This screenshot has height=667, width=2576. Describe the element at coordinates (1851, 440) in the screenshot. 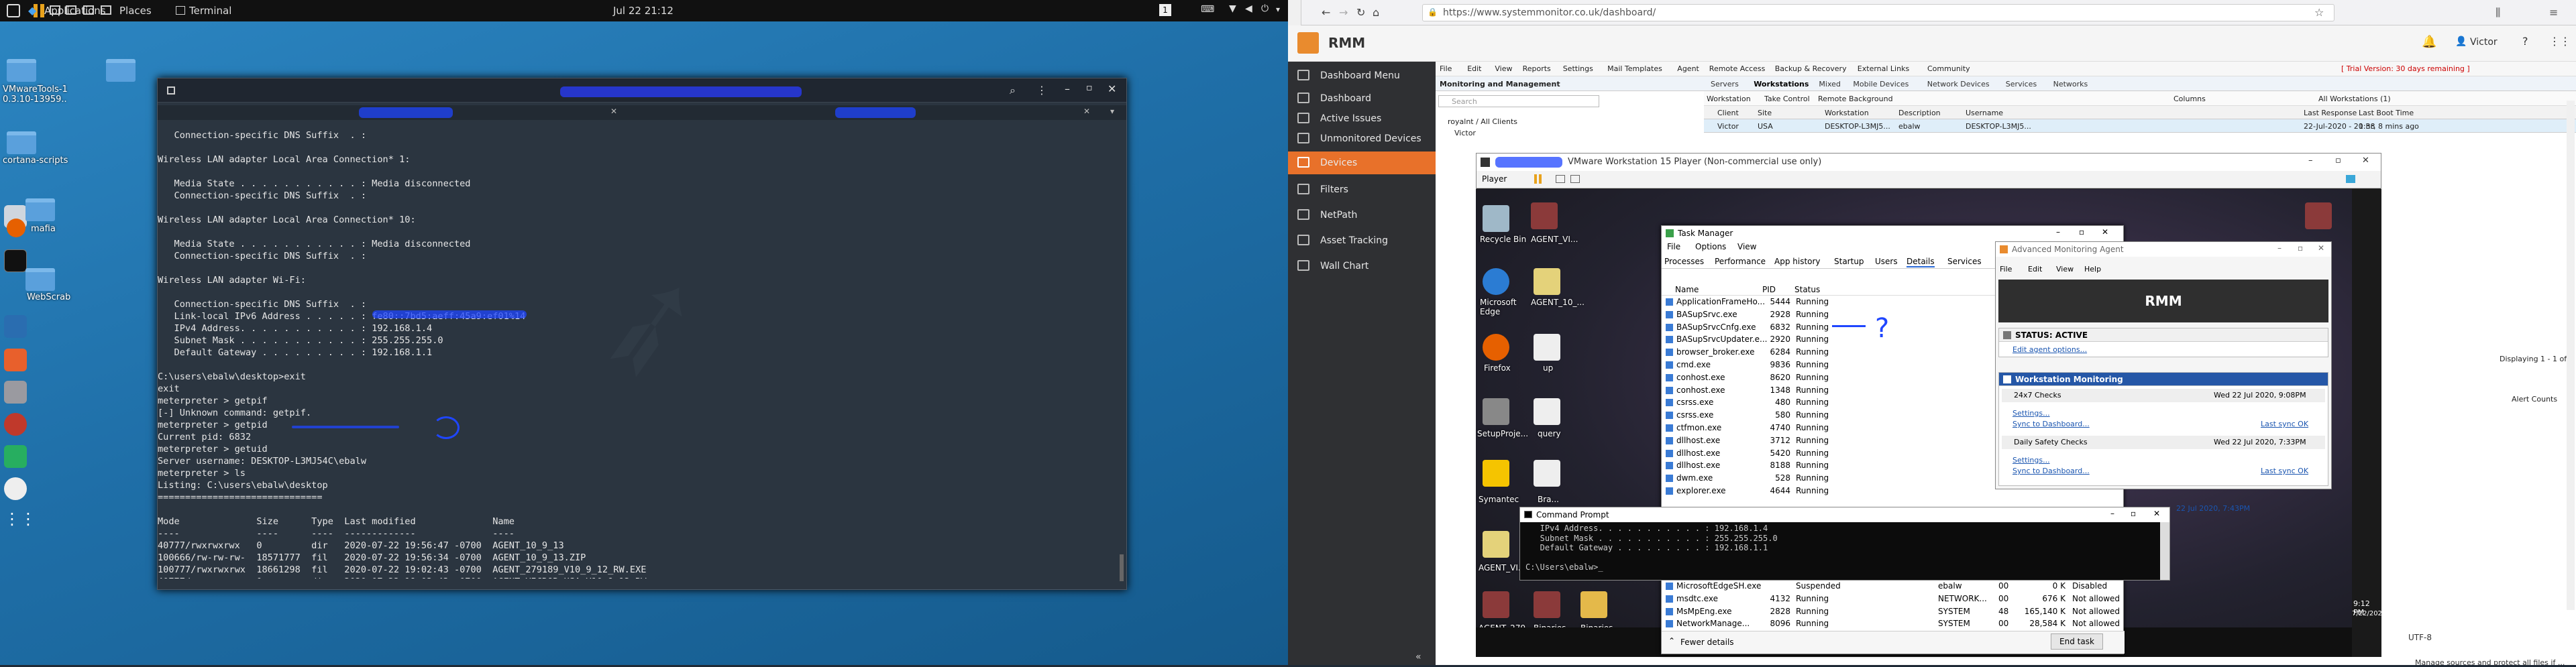

I see `tm-process-row: dllhost.exe 3712 Running` at that location.